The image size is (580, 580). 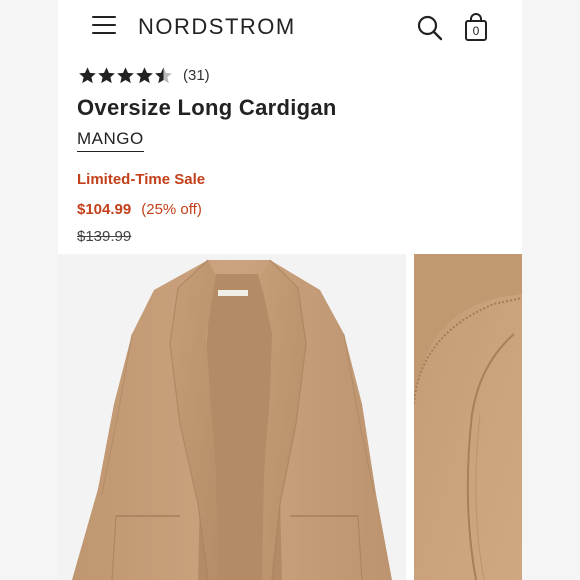 What do you see at coordinates (139, 209) in the screenshot?
I see `price-row: $104.99 (25% off)` at bounding box center [139, 209].